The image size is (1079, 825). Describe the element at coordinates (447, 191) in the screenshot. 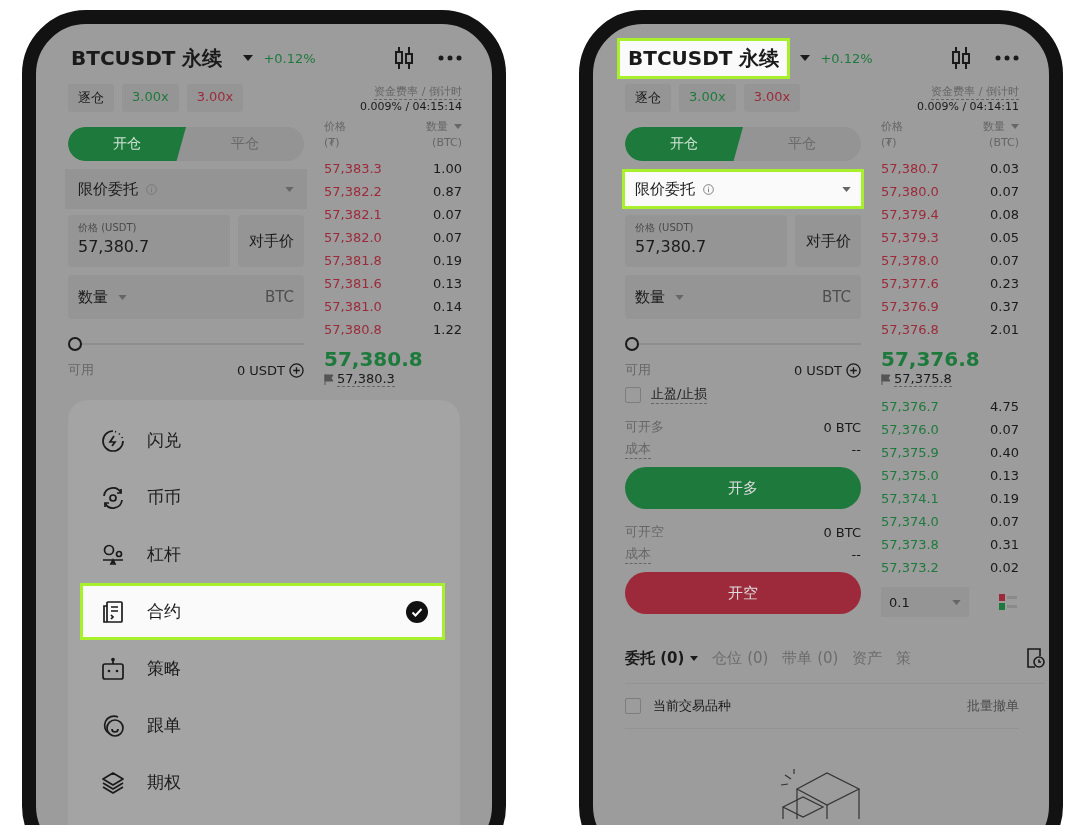

I see `ask-quantity: 0.87` at that location.